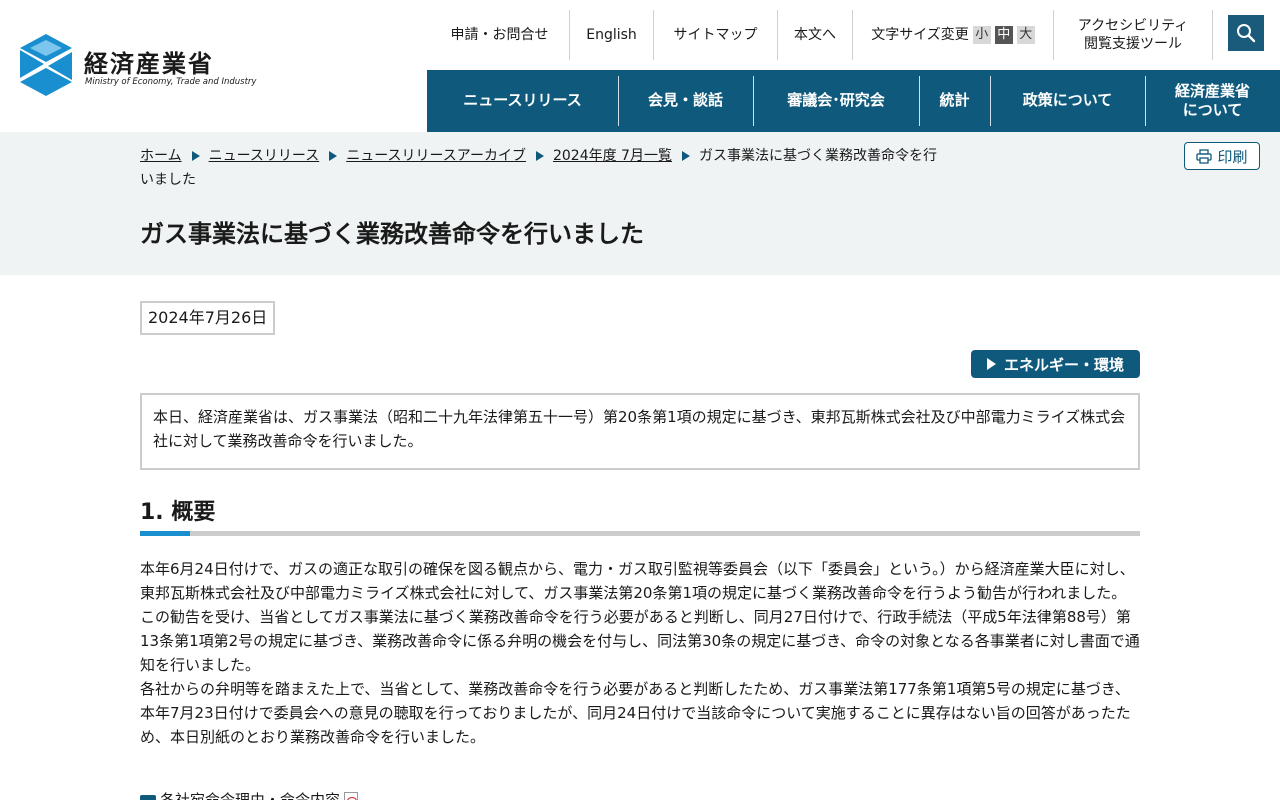 Image resolution: width=1280 pixels, height=800 pixels. What do you see at coordinates (1003, 35) in the screenshot?
I see `font-size-medium-button: 中` at bounding box center [1003, 35].